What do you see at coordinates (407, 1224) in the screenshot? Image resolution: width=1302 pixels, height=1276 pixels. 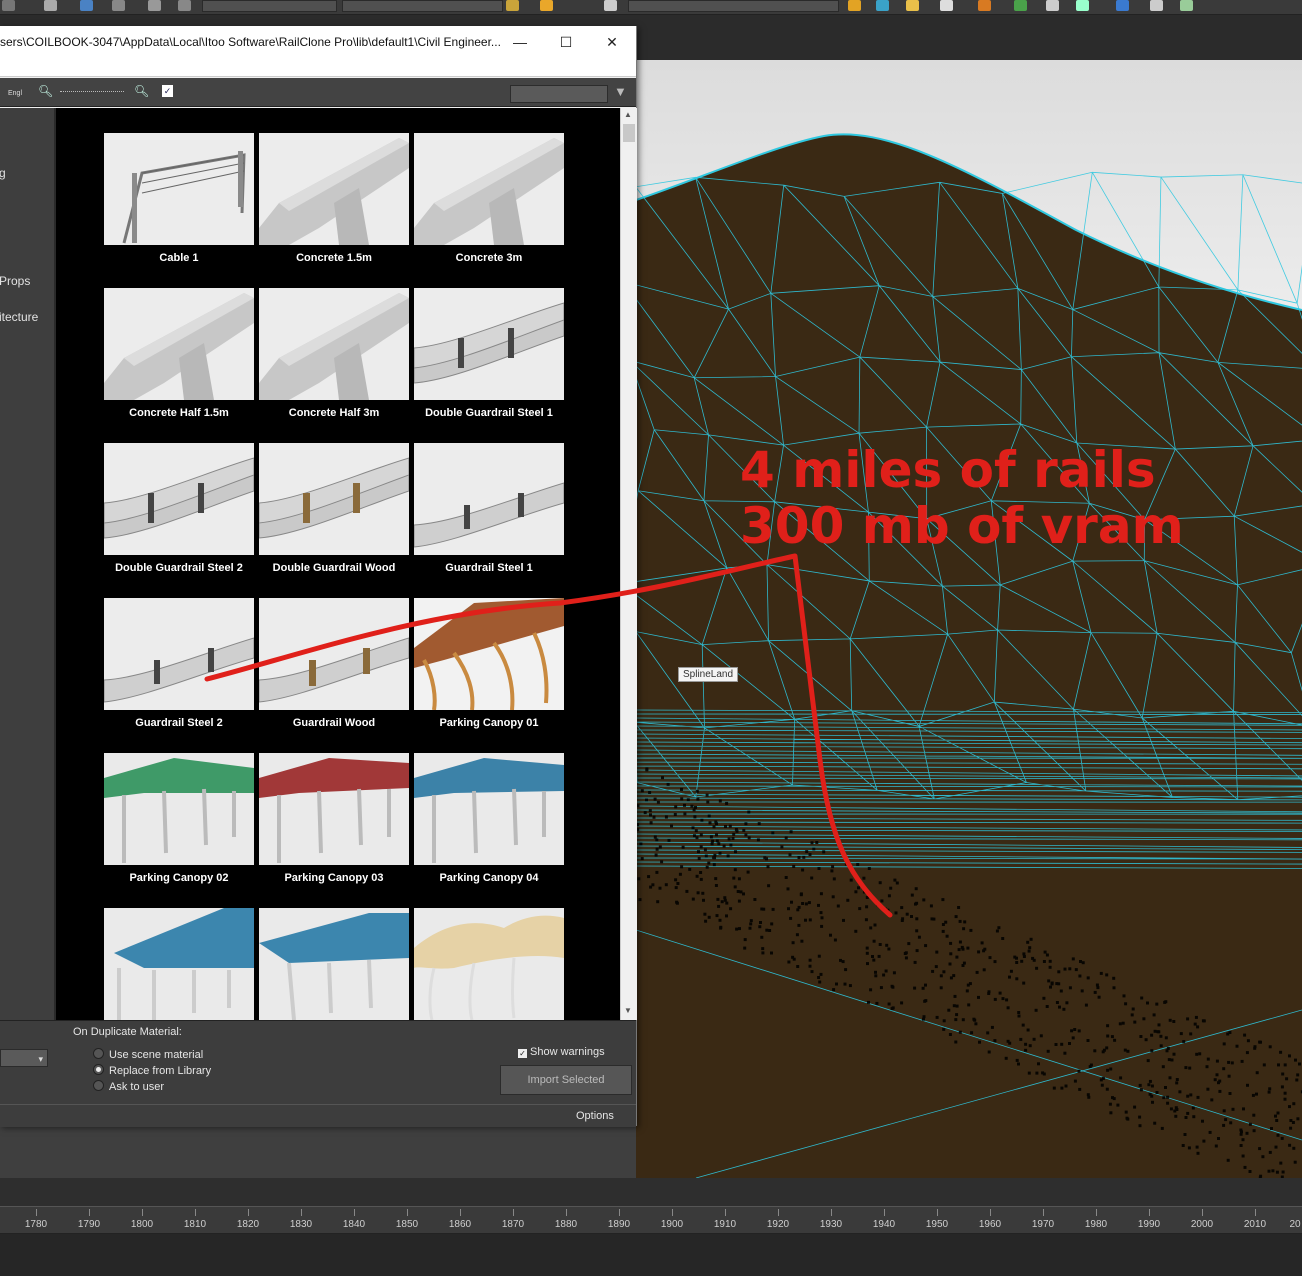 I see `time-tick-label: 1850` at bounding box center [407, 1224].